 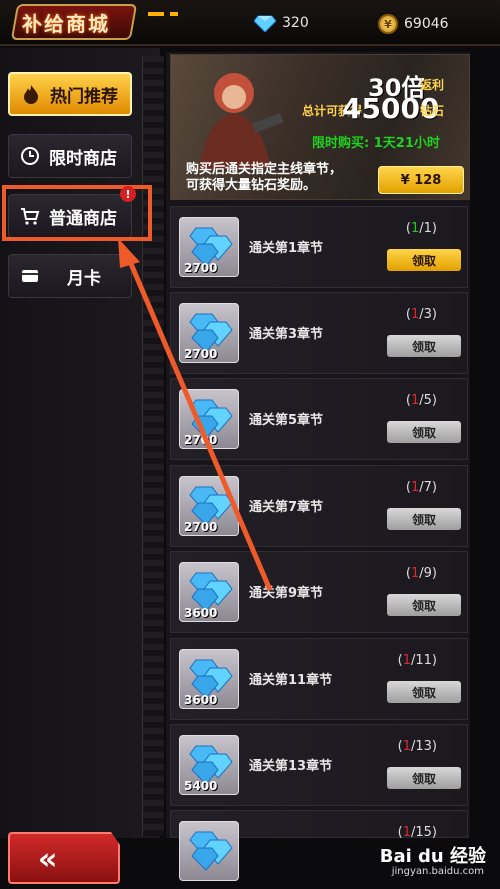 What do you see at coordinates (424, 832) in the screenshot?
I see `progress-total: /15)` at bounding box center [424, 832].